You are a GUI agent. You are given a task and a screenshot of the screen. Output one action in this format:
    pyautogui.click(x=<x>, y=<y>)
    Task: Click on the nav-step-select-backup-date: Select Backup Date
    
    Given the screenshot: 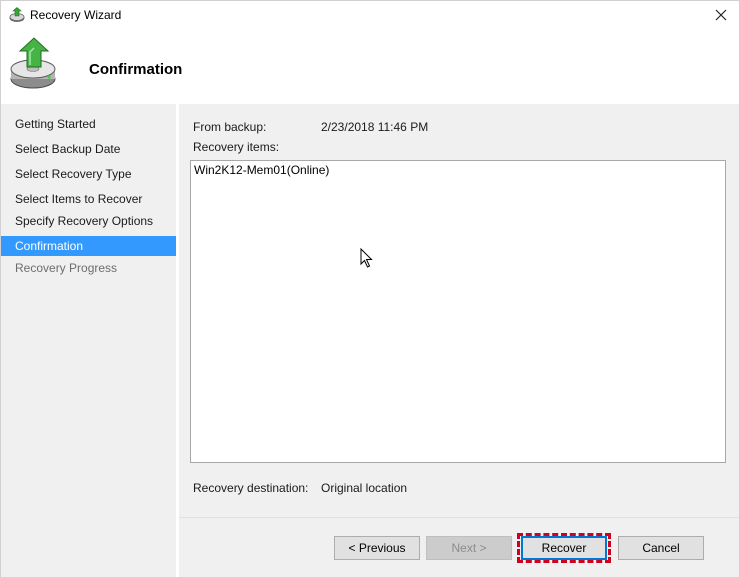 What is the action you would take?
    pyautogui.click(x=88, y=149)
    